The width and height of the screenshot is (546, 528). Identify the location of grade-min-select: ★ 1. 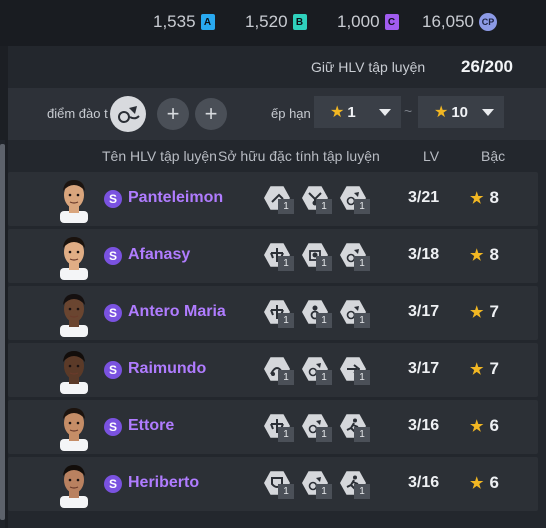
(357, 112).